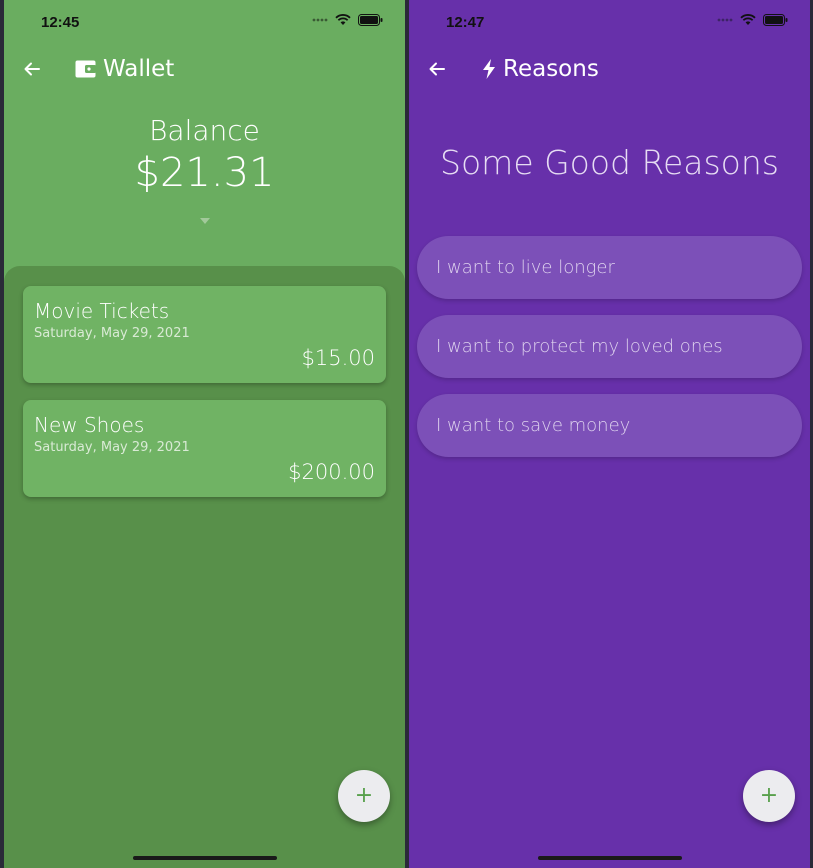  I want to click on app-title-label: Wallet, so click(139, 69).